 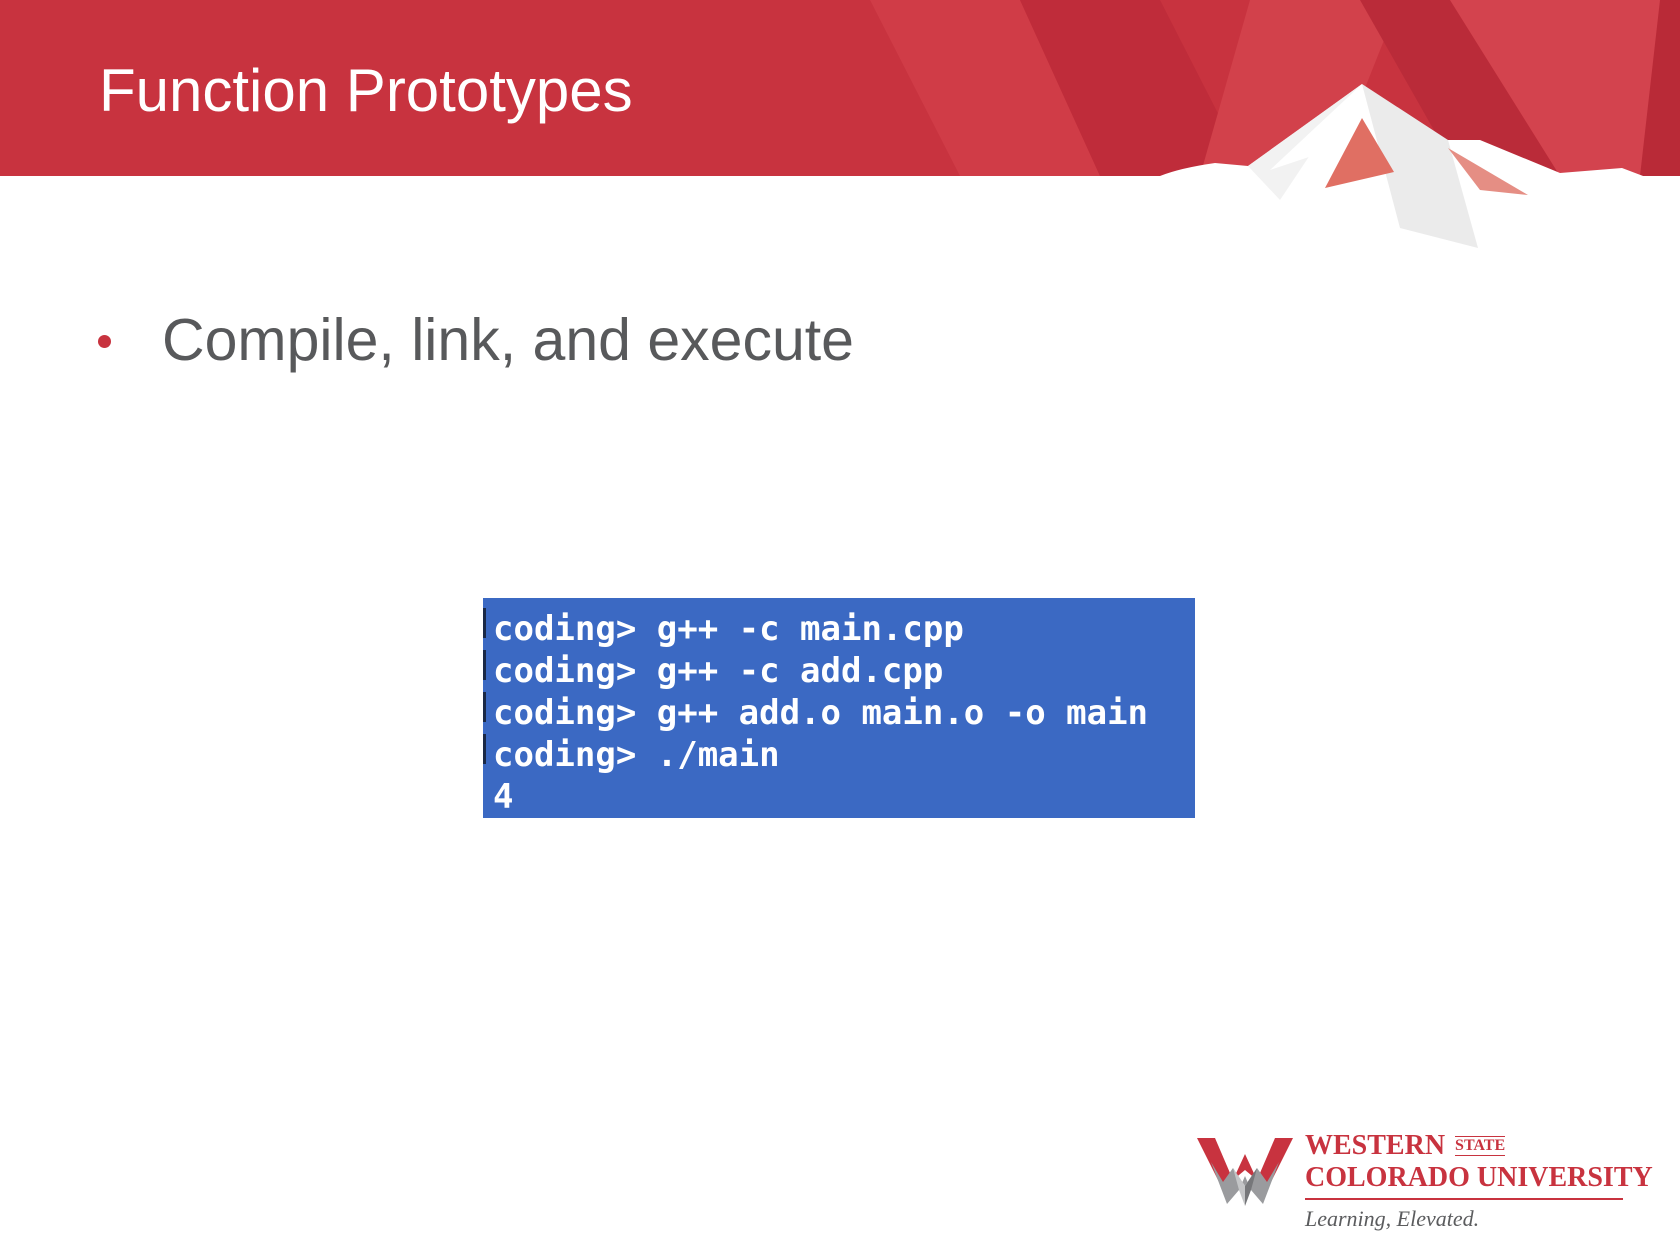 What do you see at coordinates (821, 713) in the screenshot?
I see `terminal-line: coding> g++ add.o main.o -o main` at bounding box center [821, 713].